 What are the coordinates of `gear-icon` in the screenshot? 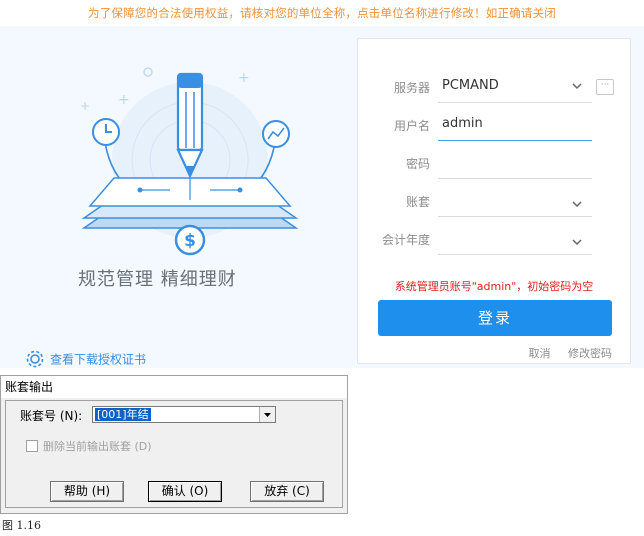 It's located at (35, 359).